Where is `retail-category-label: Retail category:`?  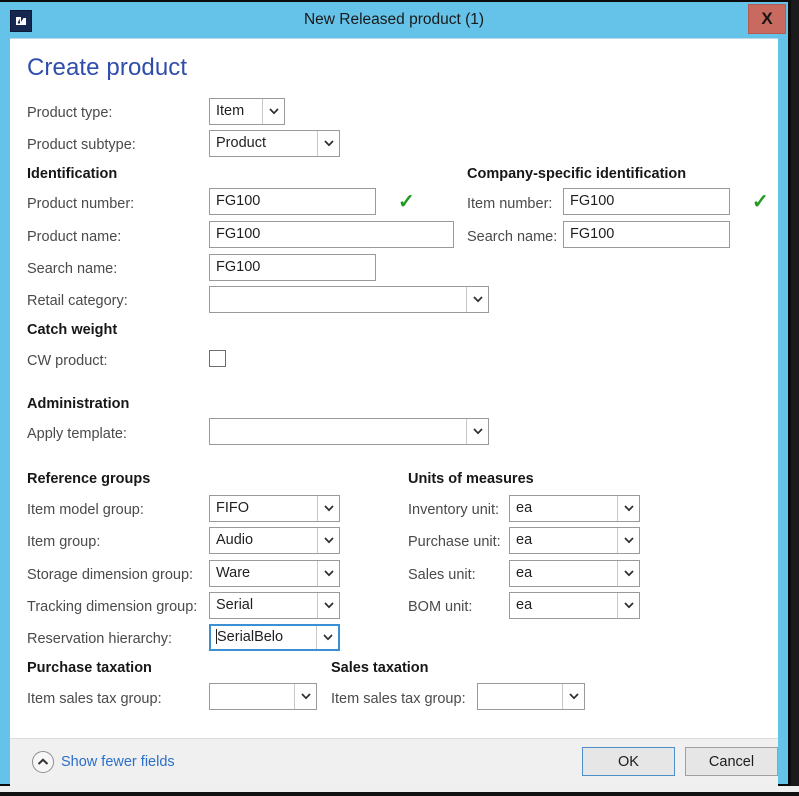 retail-category-label: Retail category: is located at coordinates (77, 301).